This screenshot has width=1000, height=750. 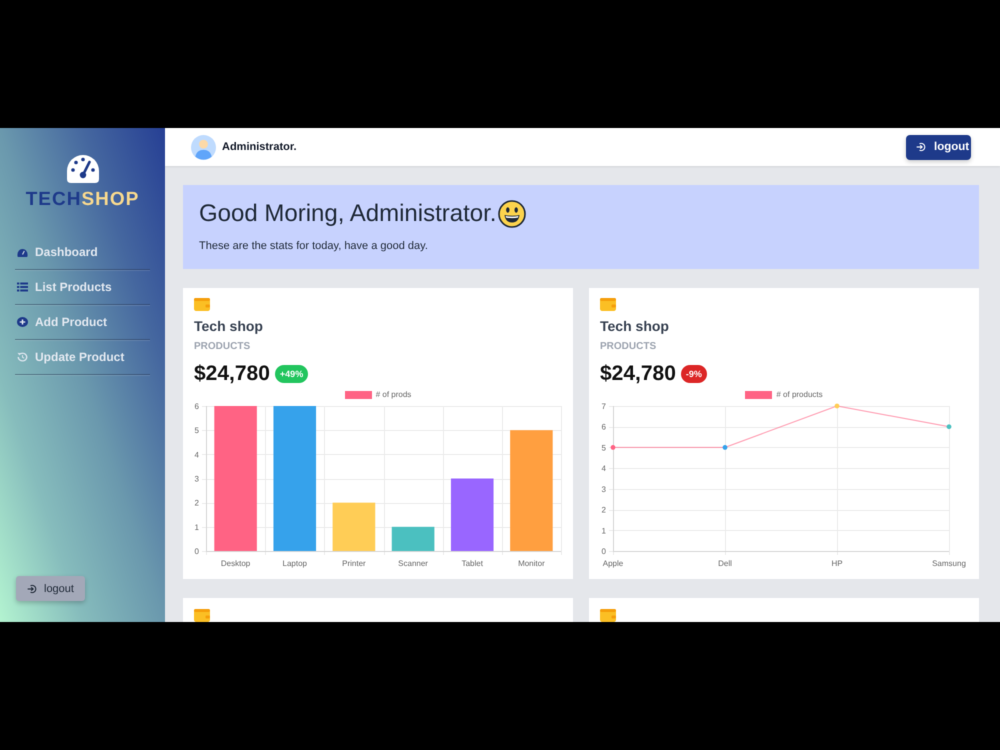 What do you see at coordinates (294, 563) in the screenshot?
I see `x-tick-label: Laptop` at bounding box center [294, 563].